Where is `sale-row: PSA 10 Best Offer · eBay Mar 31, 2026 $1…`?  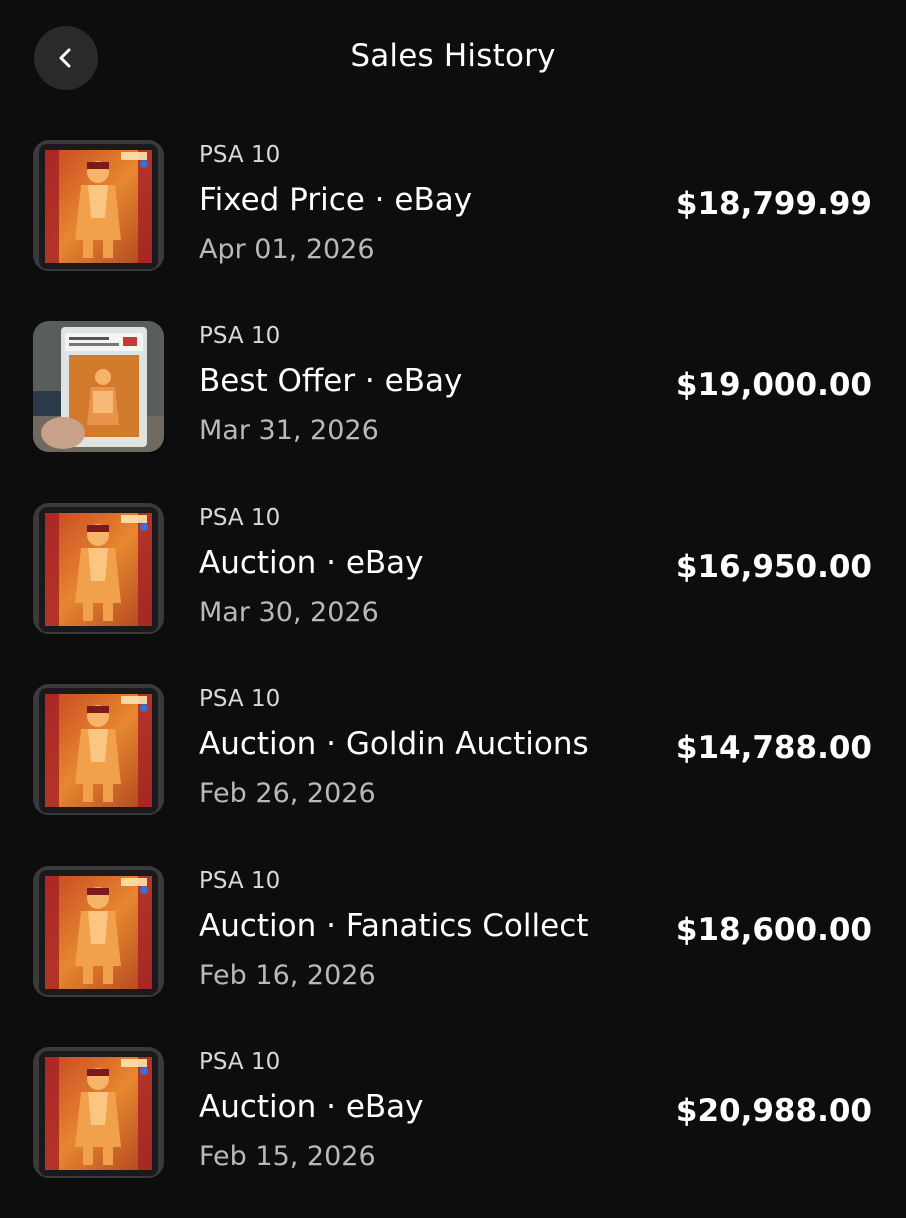 sale-row: PSA 10 Best Offer · eBay Mar 31, 2026 $1… is located at coordinates (453, 401).